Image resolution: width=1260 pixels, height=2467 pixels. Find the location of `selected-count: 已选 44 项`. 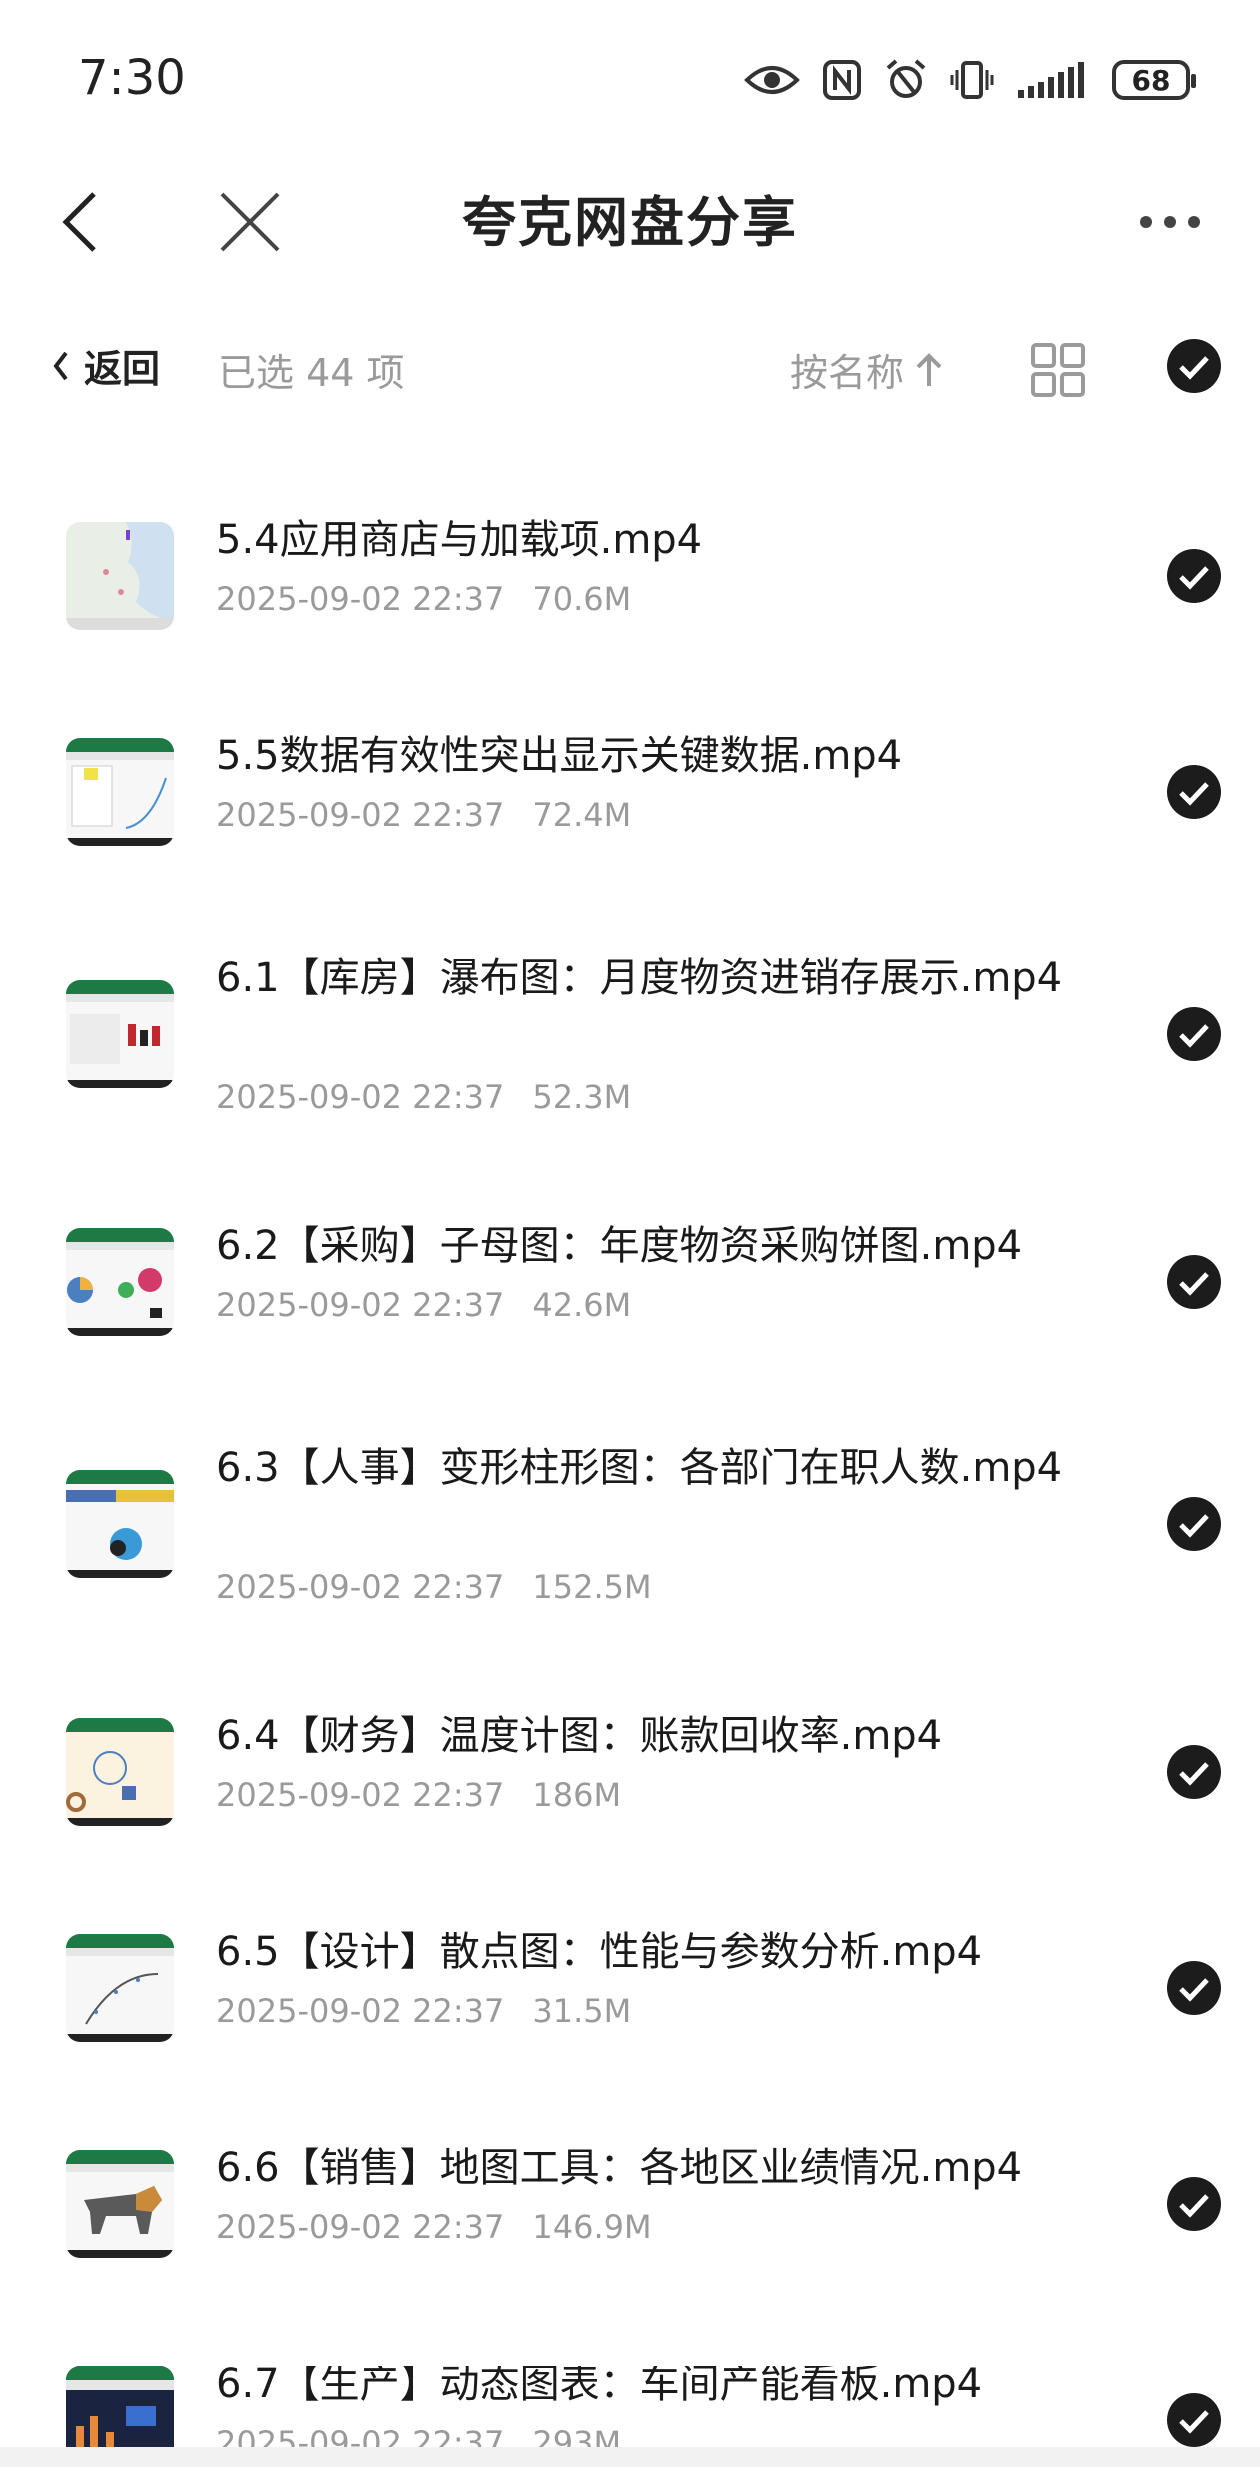

selected-count: 已选 44 项 is located at coordinates (311, 373).